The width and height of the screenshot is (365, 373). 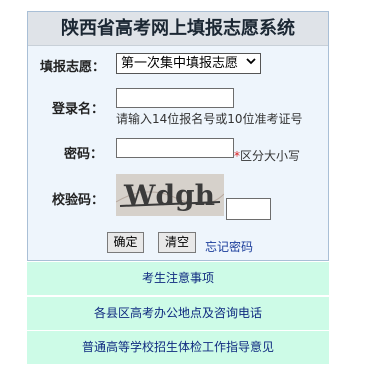 I want to click on forgot-password-link: 忘记密码, so click(x=229, y=246).